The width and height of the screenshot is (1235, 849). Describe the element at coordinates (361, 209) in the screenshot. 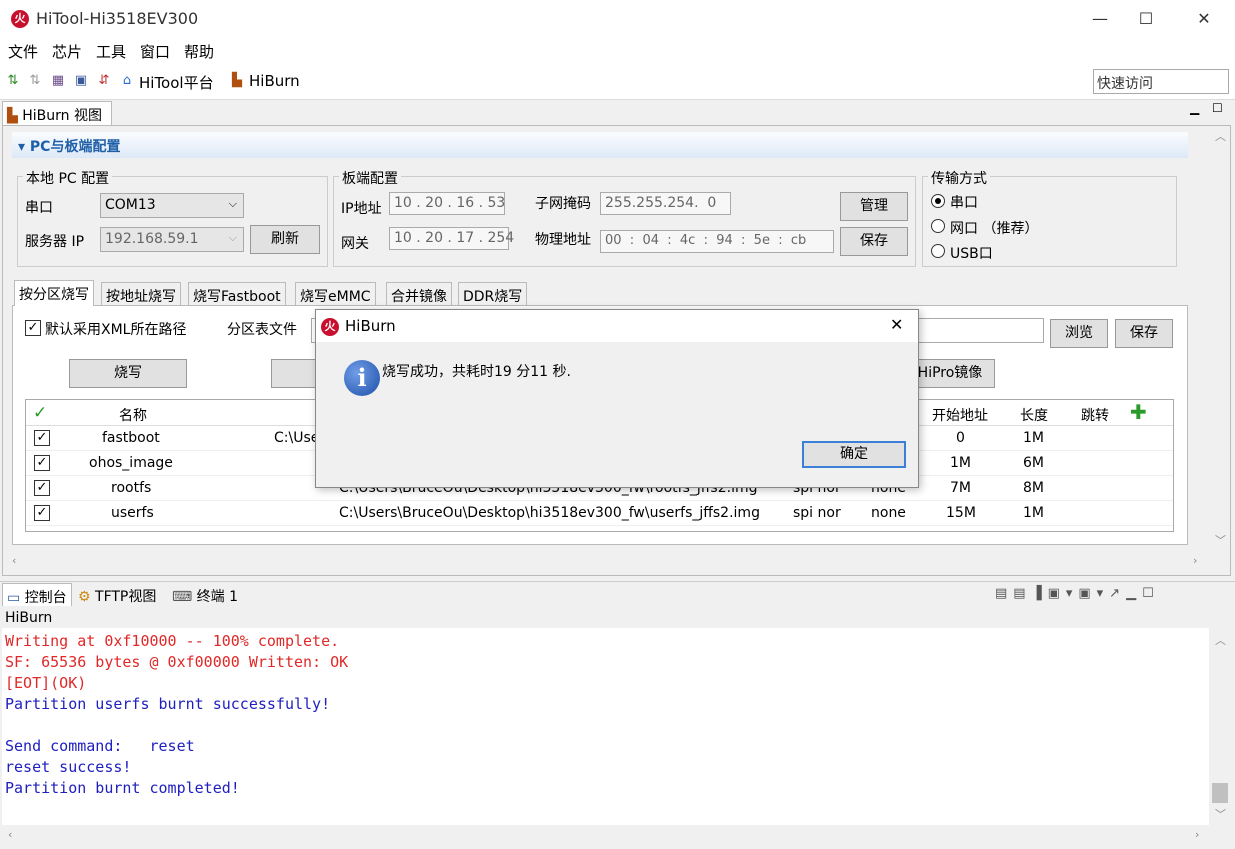

I see `ip-address-label: IP地址` at that location.